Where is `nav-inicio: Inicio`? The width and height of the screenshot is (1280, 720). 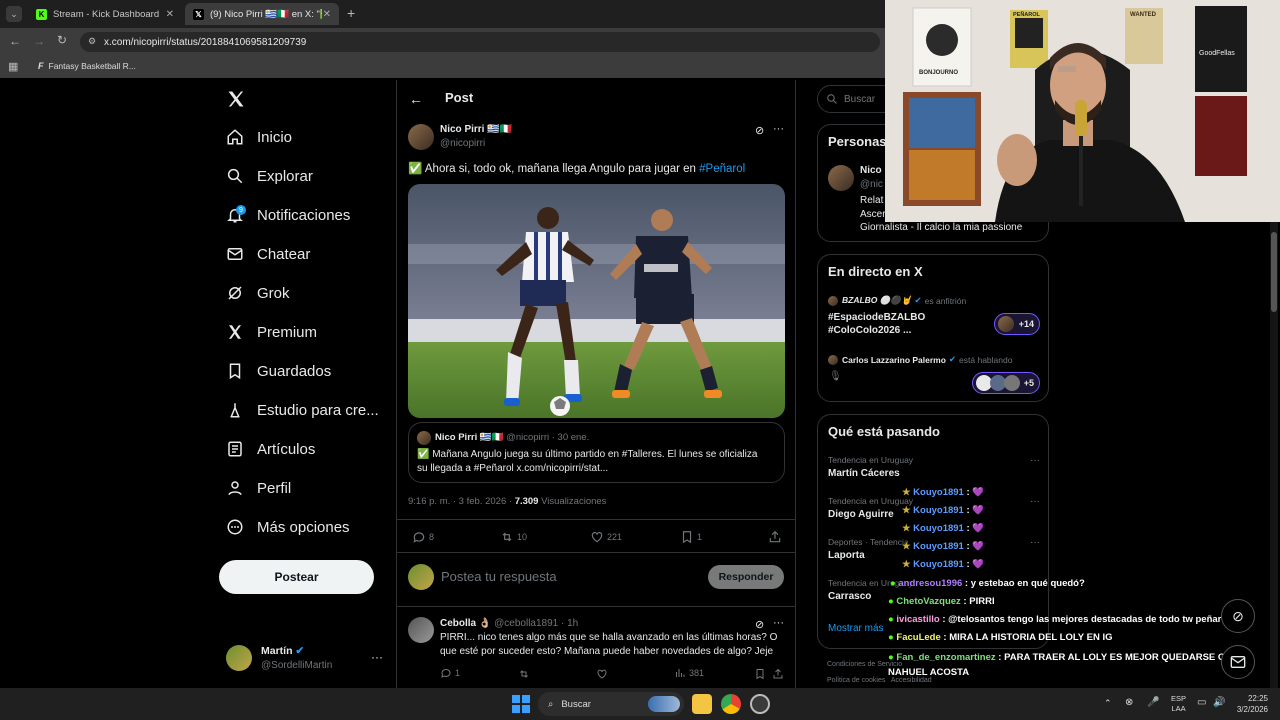 nav-inicio: Inicio is located at coordinates (259, 137).